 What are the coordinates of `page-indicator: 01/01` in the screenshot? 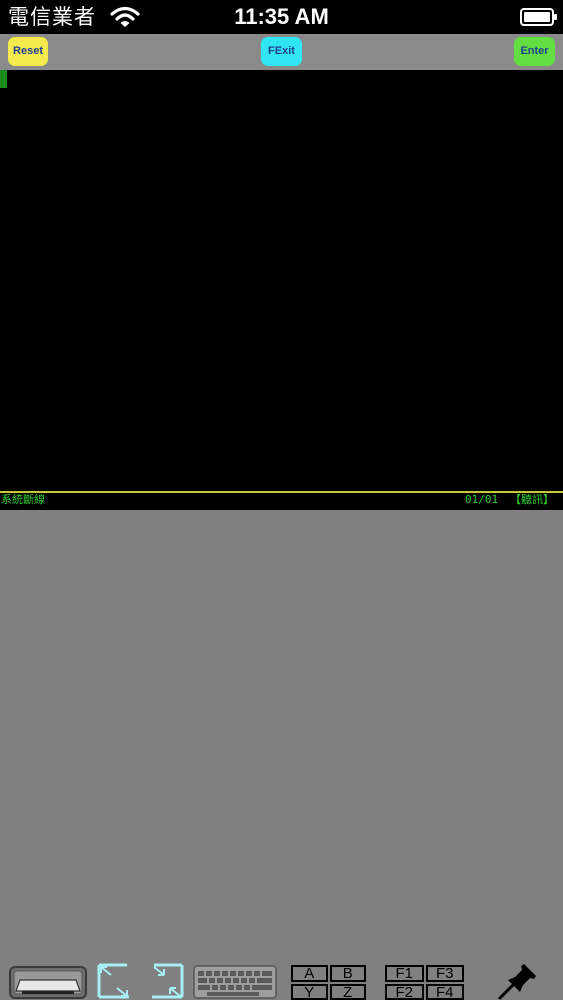 It's located at (482, 499).